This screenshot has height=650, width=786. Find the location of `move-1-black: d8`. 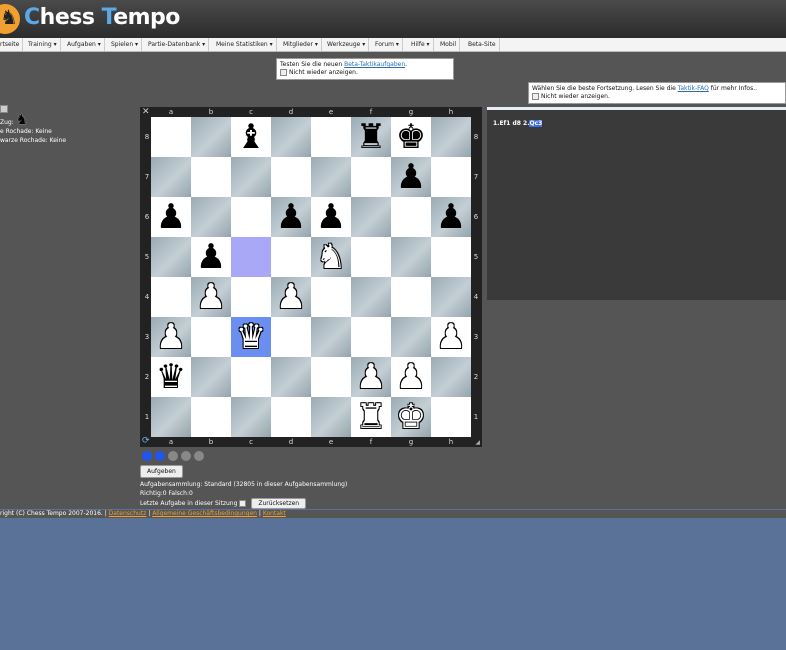

move-1-black: d8 is located at coordinates (516, 123).